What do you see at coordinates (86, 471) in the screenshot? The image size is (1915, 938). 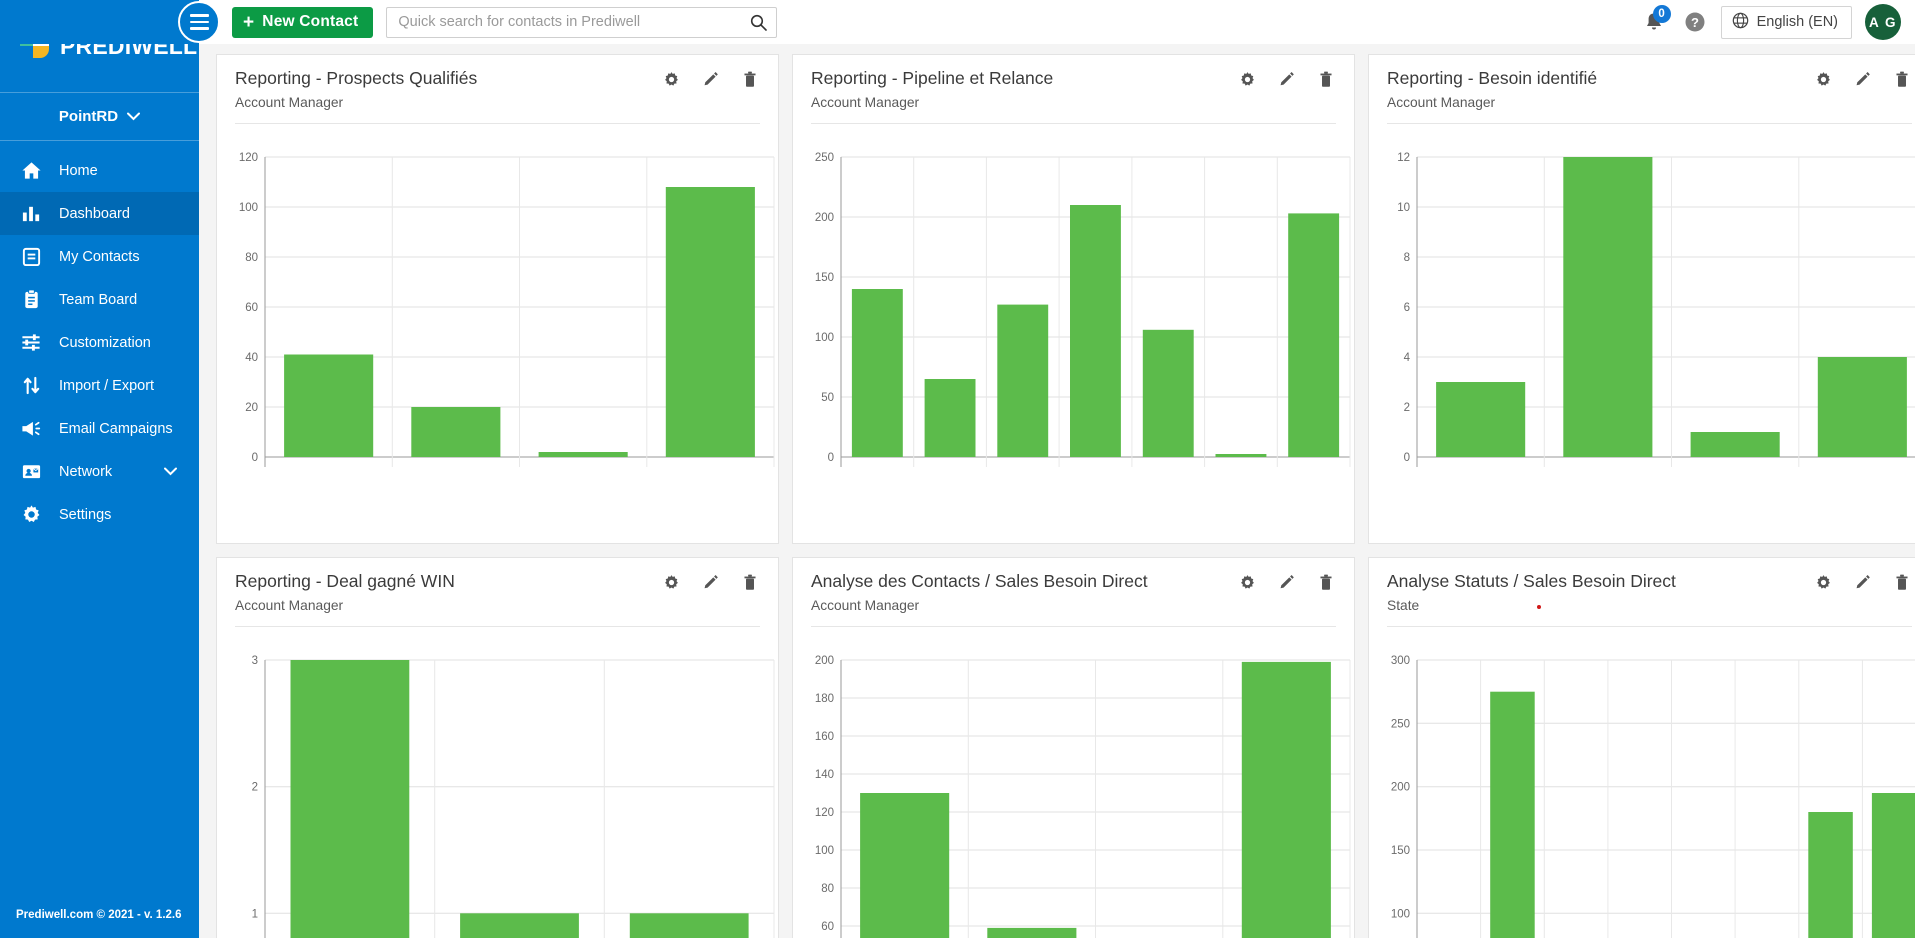 I see `sidebar-item-label: Network` at bounding box center [86, 471].